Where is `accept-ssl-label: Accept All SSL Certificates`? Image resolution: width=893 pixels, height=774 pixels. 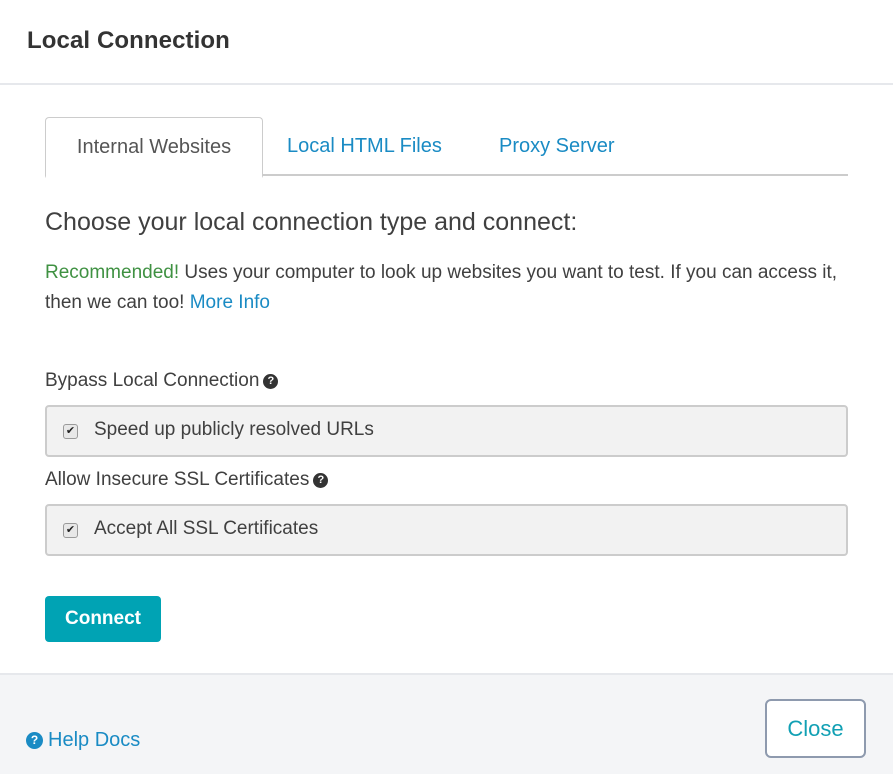 accept-ssl-label: Accept All SSL Certificates is located at coordinates (206, 529).